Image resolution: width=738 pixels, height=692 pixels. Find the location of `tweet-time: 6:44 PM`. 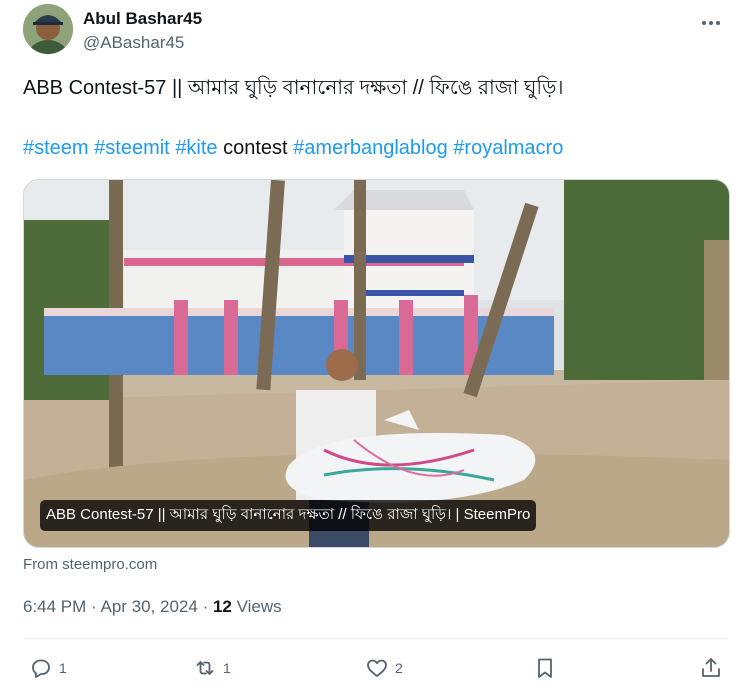

tweet-time: 6:44 PM is located at coordinates (54, 606).